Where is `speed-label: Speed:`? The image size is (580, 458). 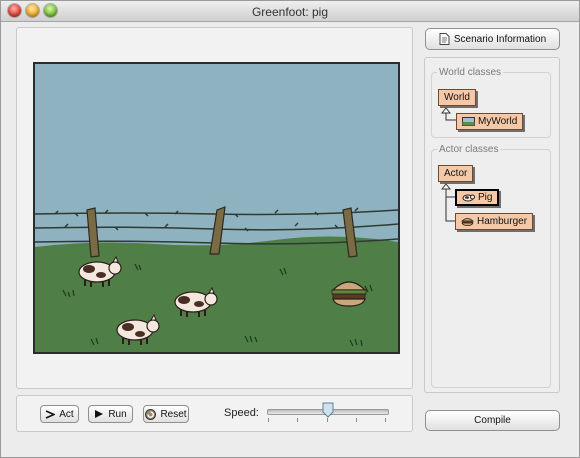
speed-label: Speed: is located at coordinates (241, 413).